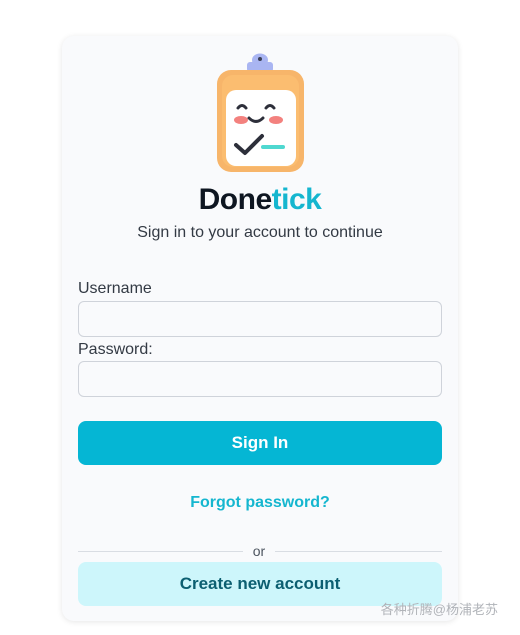 This screenshot has width=520, height=635. What do you see at coordinates (260, 112) in the screenshot?
I see `clipboard-logo-icon` at bounding box center [260, 112].